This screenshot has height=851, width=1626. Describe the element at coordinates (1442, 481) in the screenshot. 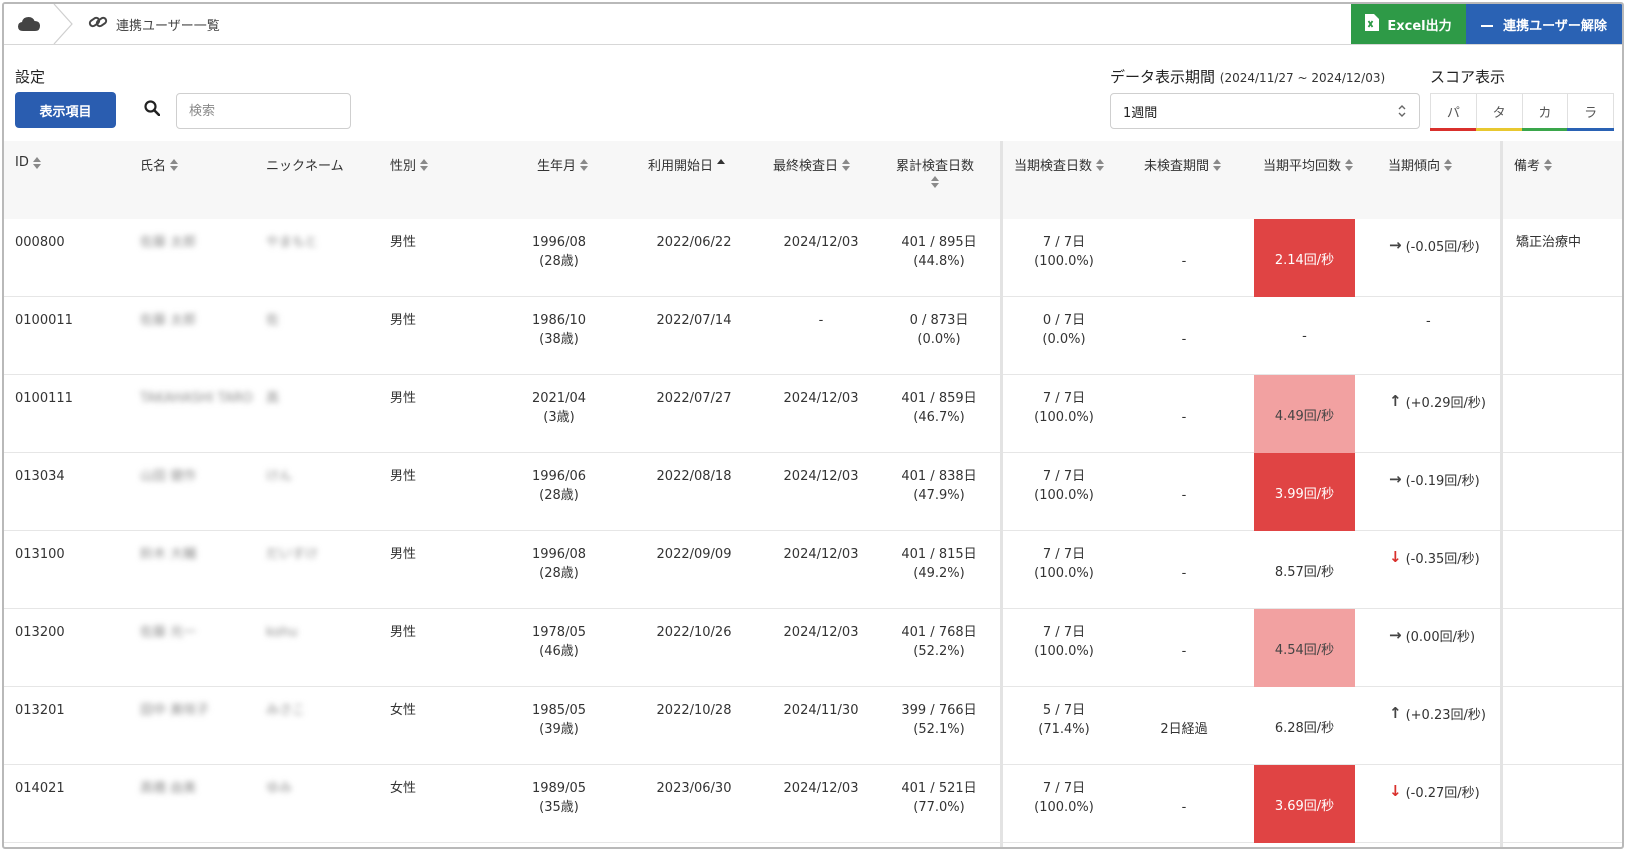

I see `cell-trend-text: (-0.19回/秒)` at that location.